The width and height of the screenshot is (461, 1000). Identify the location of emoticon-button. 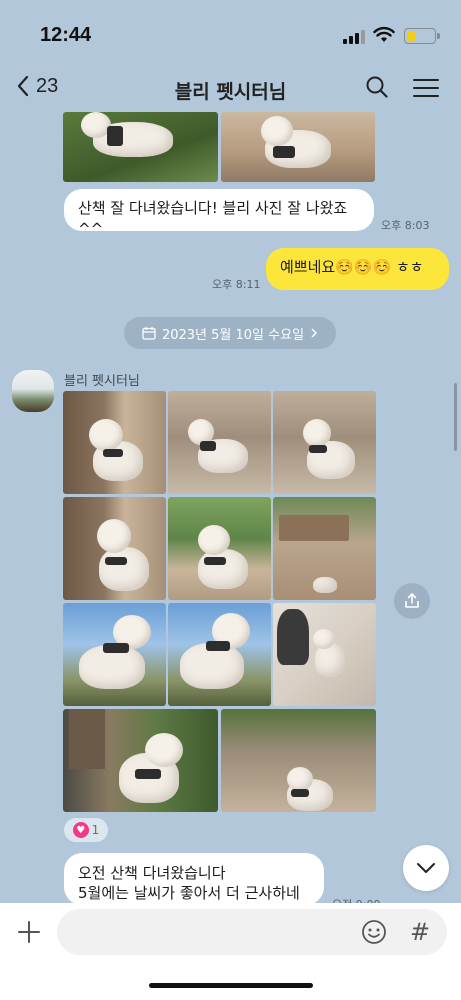
(374, 934).